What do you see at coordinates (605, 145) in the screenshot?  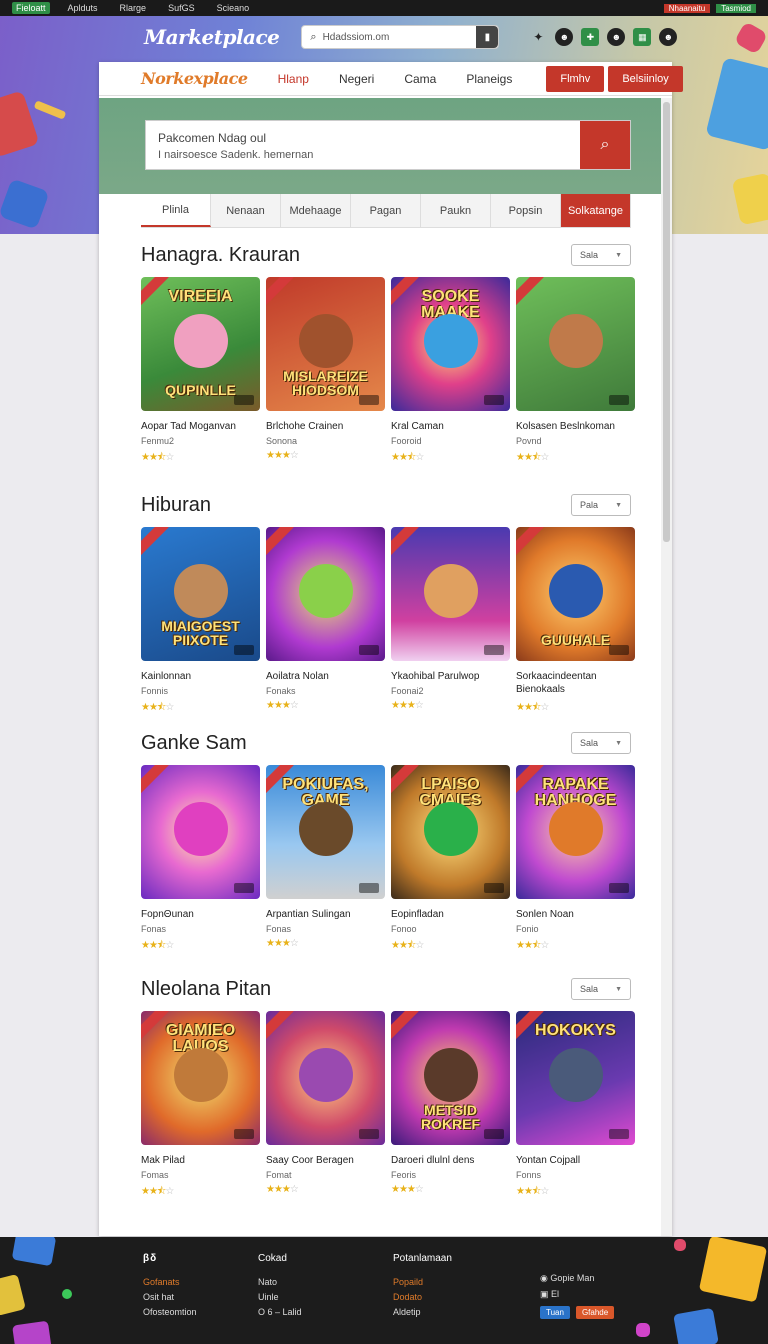 I see `search-button: ⌕` at bounding box center [605, 145].